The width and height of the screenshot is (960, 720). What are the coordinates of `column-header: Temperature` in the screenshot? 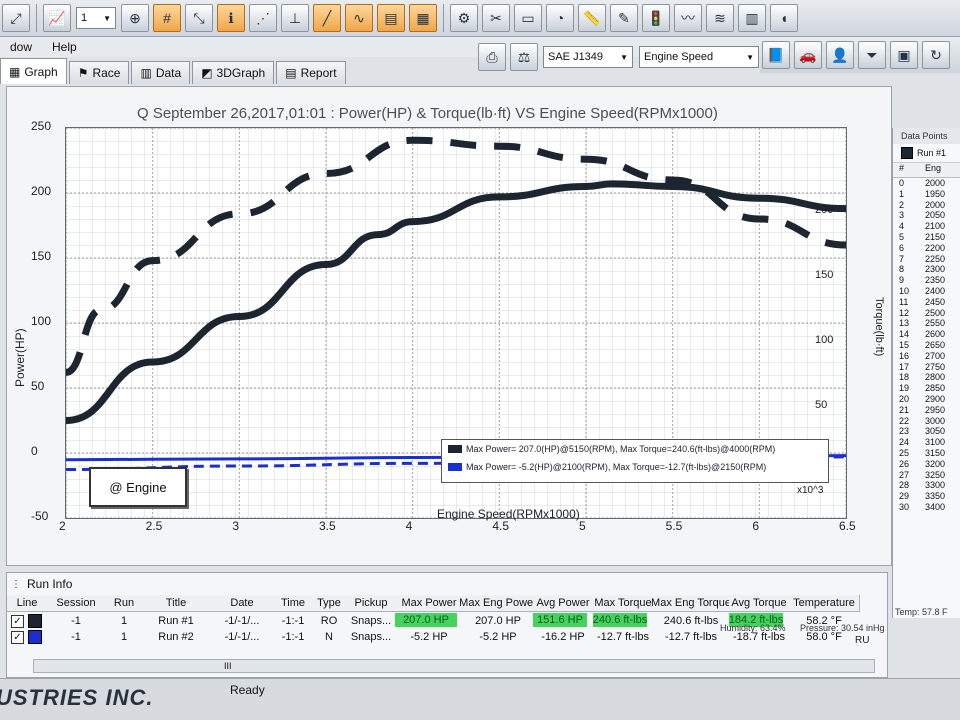 It's located at (824, 603).